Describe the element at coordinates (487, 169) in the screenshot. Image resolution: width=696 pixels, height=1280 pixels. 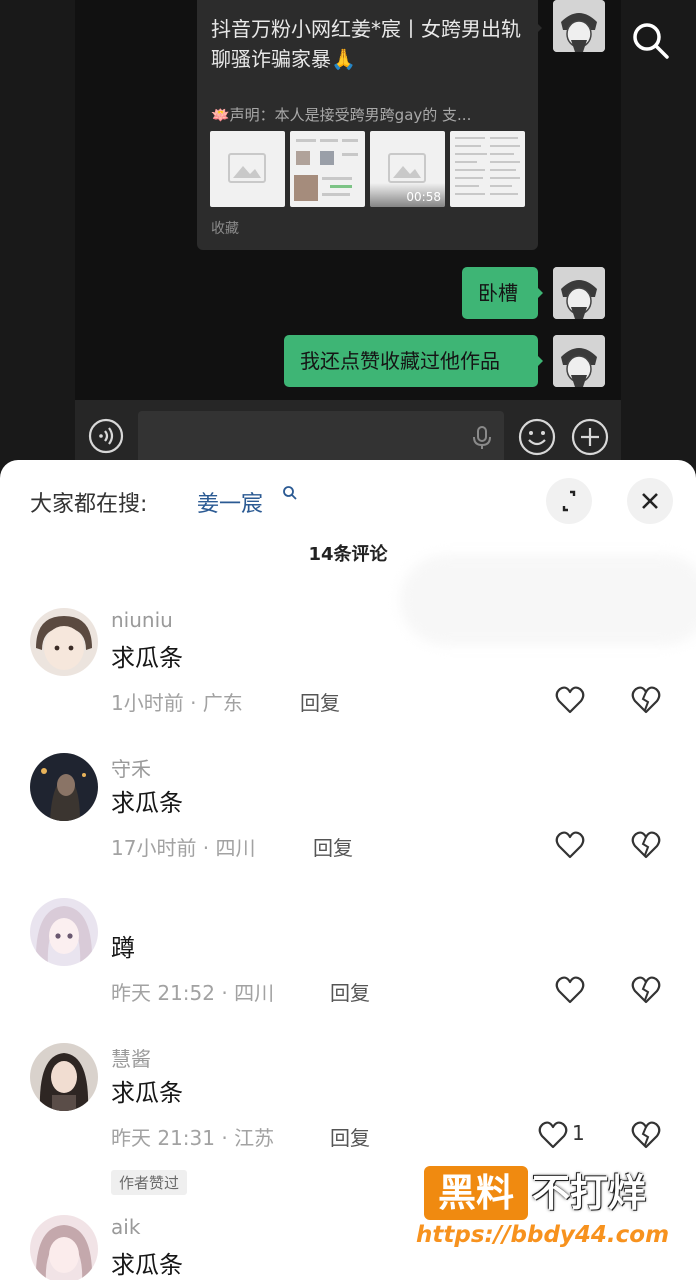
I see `document-thumbnail` at that location.